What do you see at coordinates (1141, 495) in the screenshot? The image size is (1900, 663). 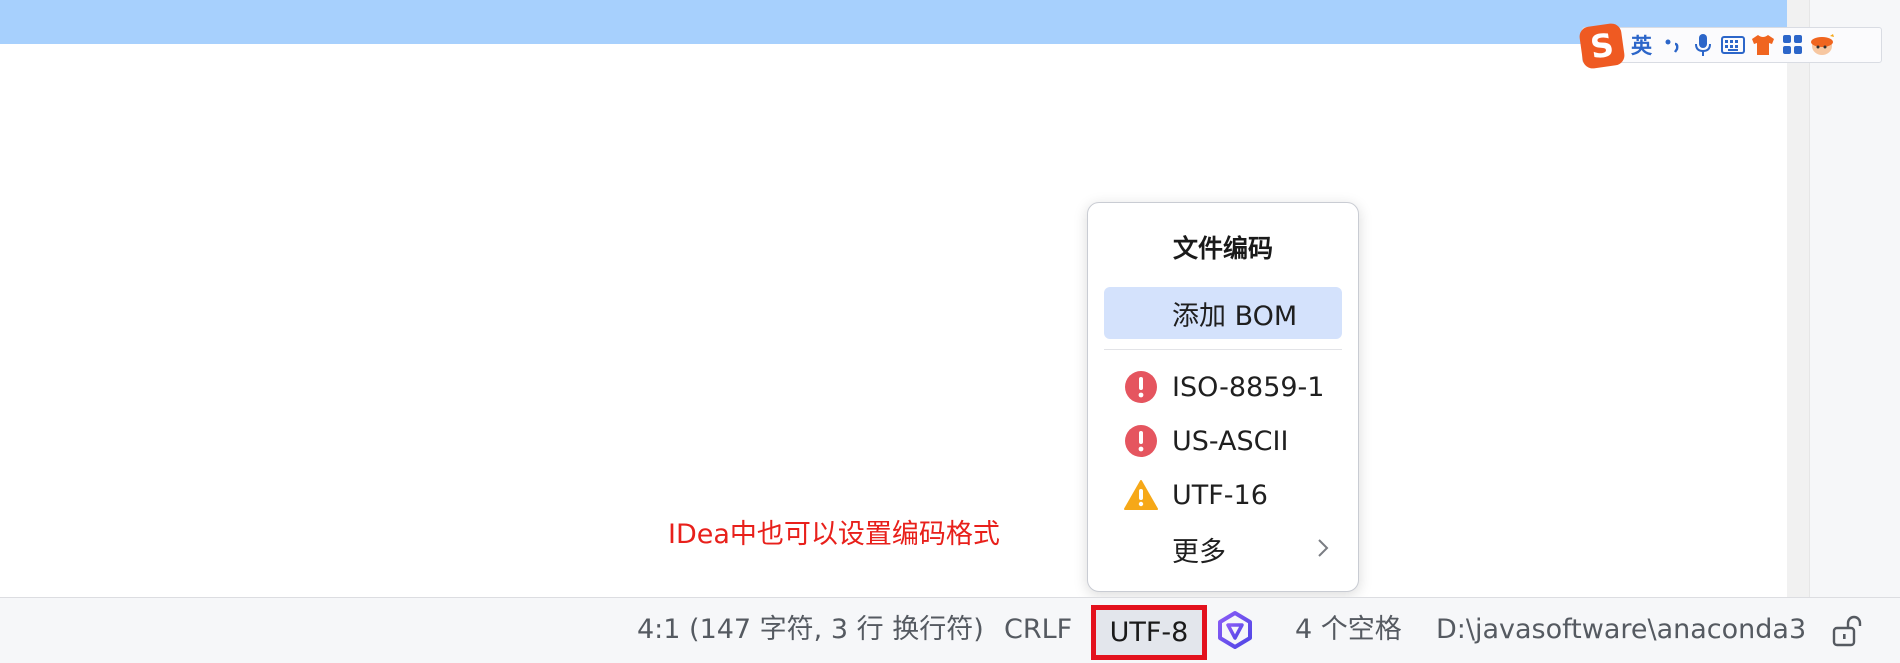 I see `warning-icon` at bounding box center [1141, 495].